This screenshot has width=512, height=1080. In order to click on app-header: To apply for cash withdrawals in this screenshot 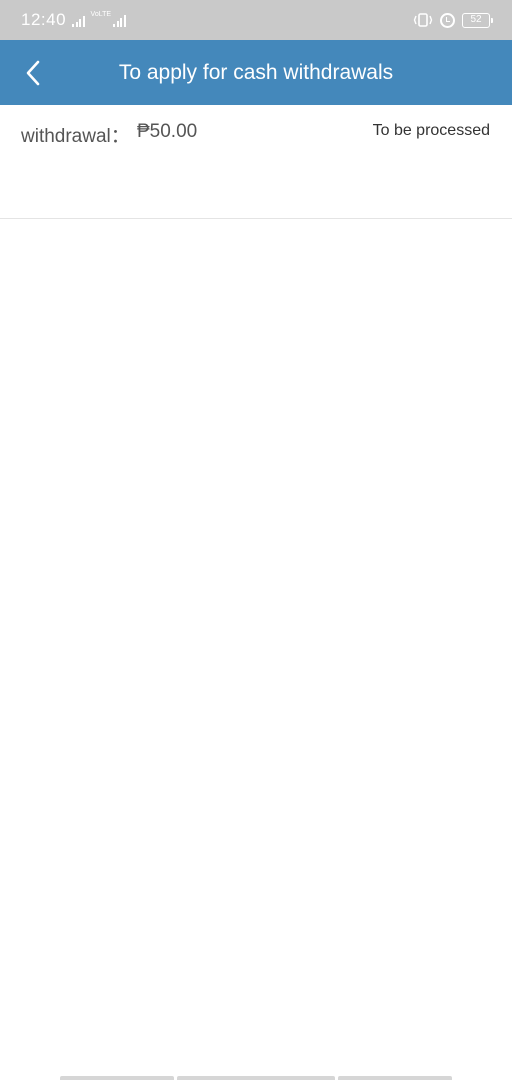, I will do `click(256, 72)`.